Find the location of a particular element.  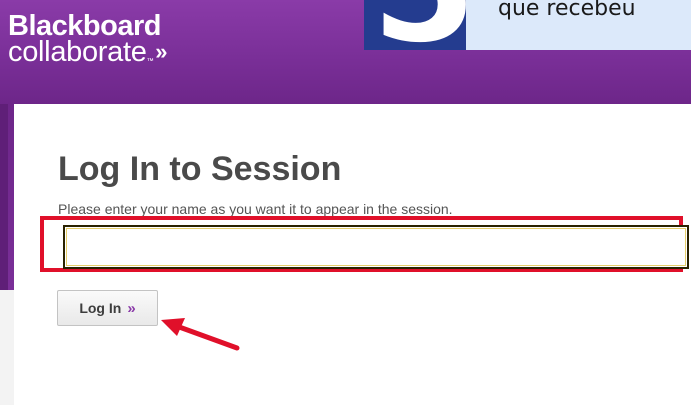

page-background is located at coordinates (7, 347).